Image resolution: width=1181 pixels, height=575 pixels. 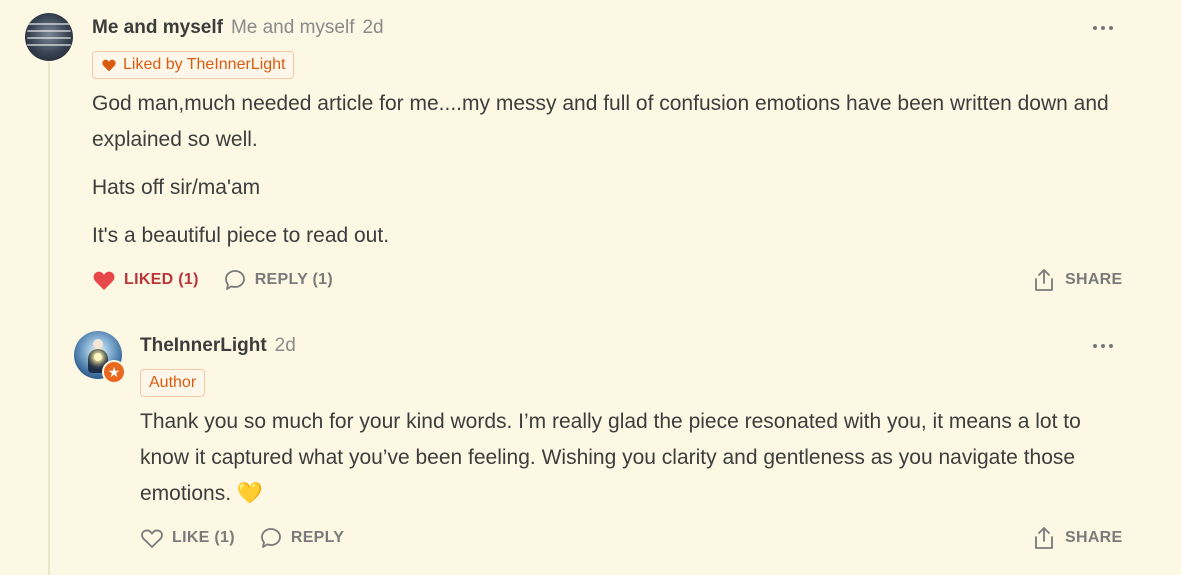 I want to click on heart-outline-icon, so click(x=152, y=538).